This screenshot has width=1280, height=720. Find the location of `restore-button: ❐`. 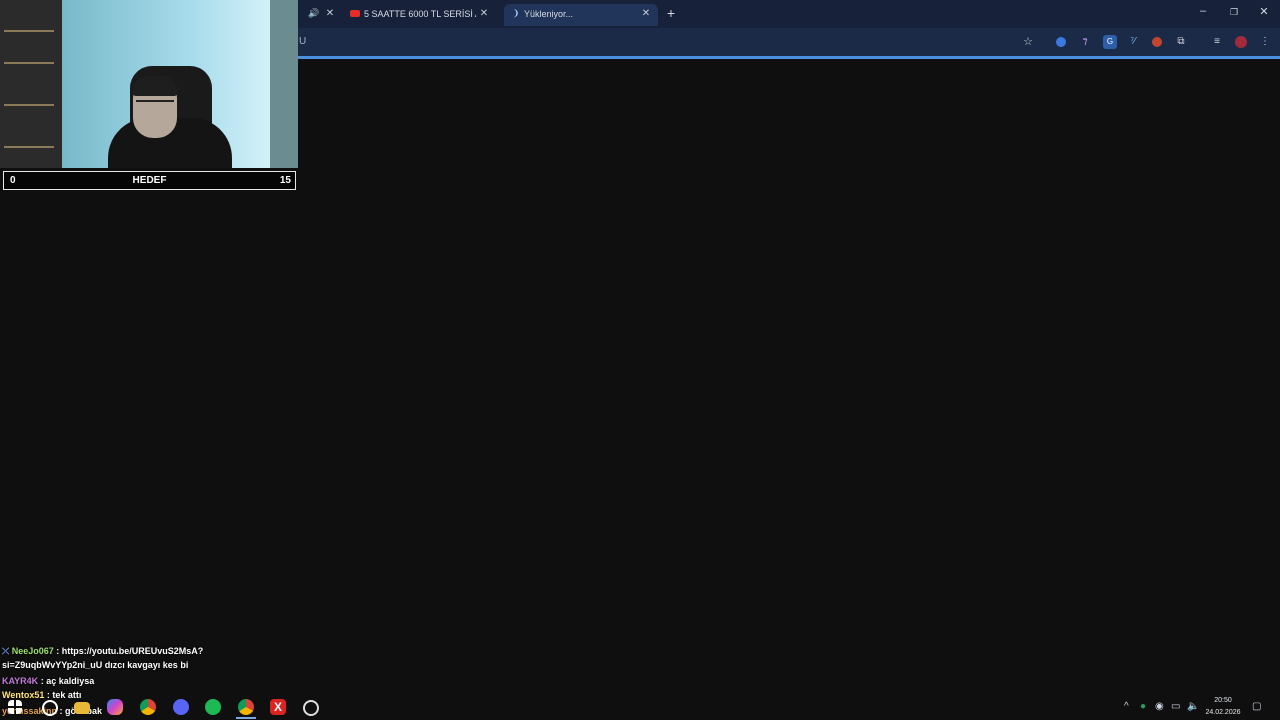

restore-button: ❐ is located at coordinates (1234, 12).